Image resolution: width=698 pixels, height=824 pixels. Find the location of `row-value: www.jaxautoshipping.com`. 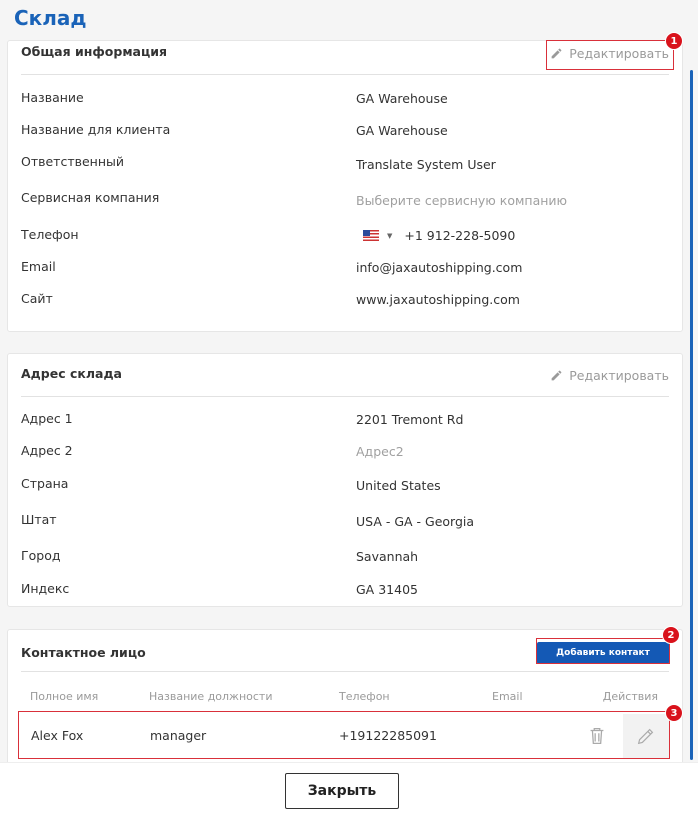

row-value: www.jaxautoshipping.com is located at coordinates (438, 299).